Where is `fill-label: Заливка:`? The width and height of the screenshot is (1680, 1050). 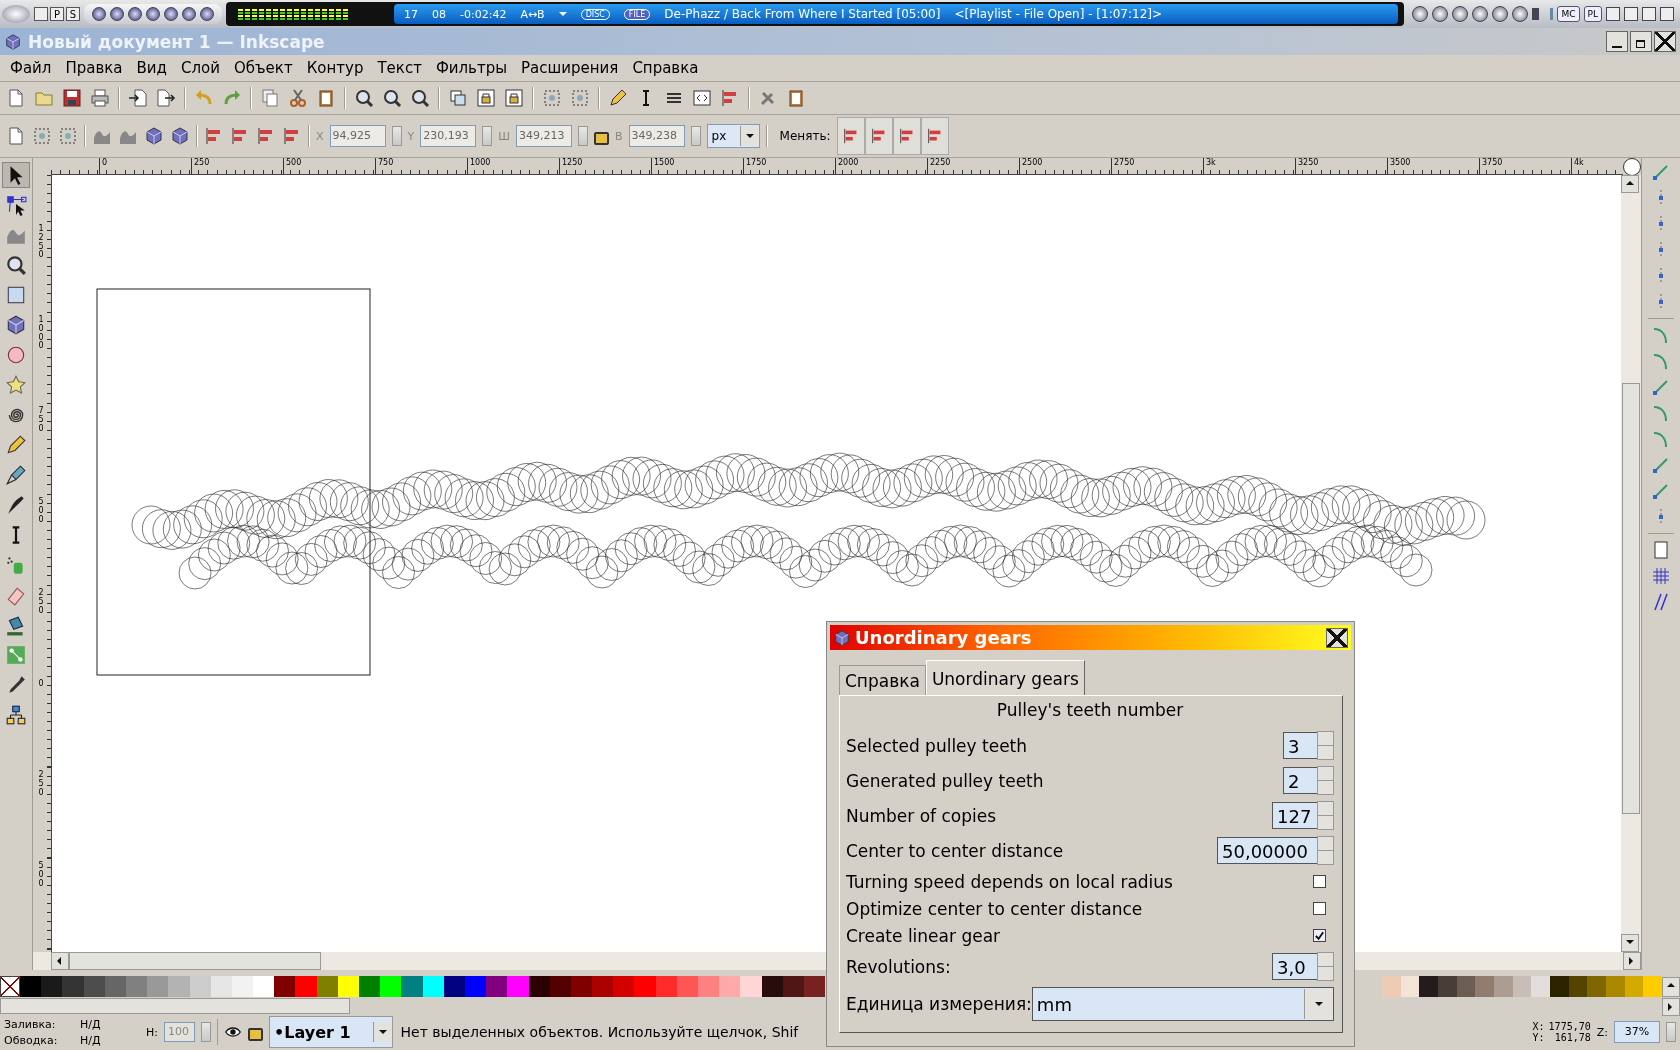
fill-label: Заливка: is located at coordinates (30, 1024).